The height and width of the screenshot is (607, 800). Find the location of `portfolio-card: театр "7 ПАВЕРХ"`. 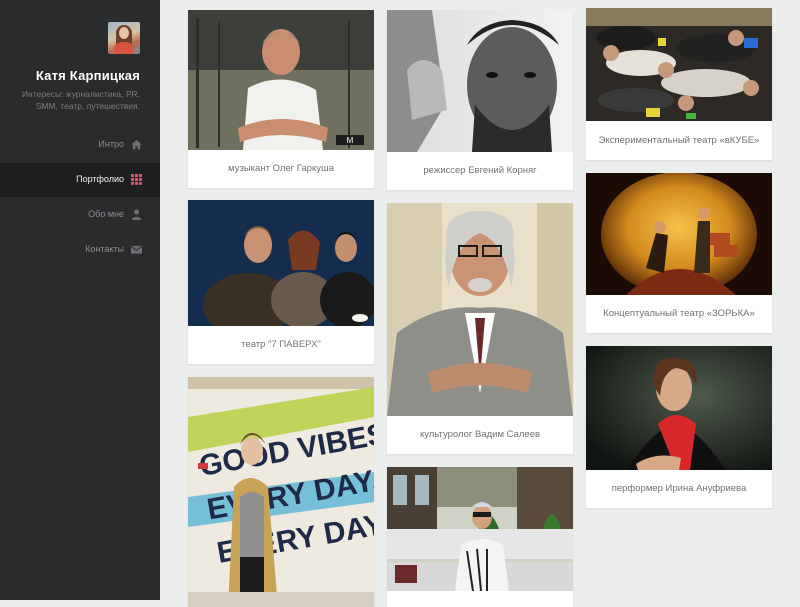

portfolio-card: театр "7 ПАВЕРХ" is located at coordinates (281, 282).